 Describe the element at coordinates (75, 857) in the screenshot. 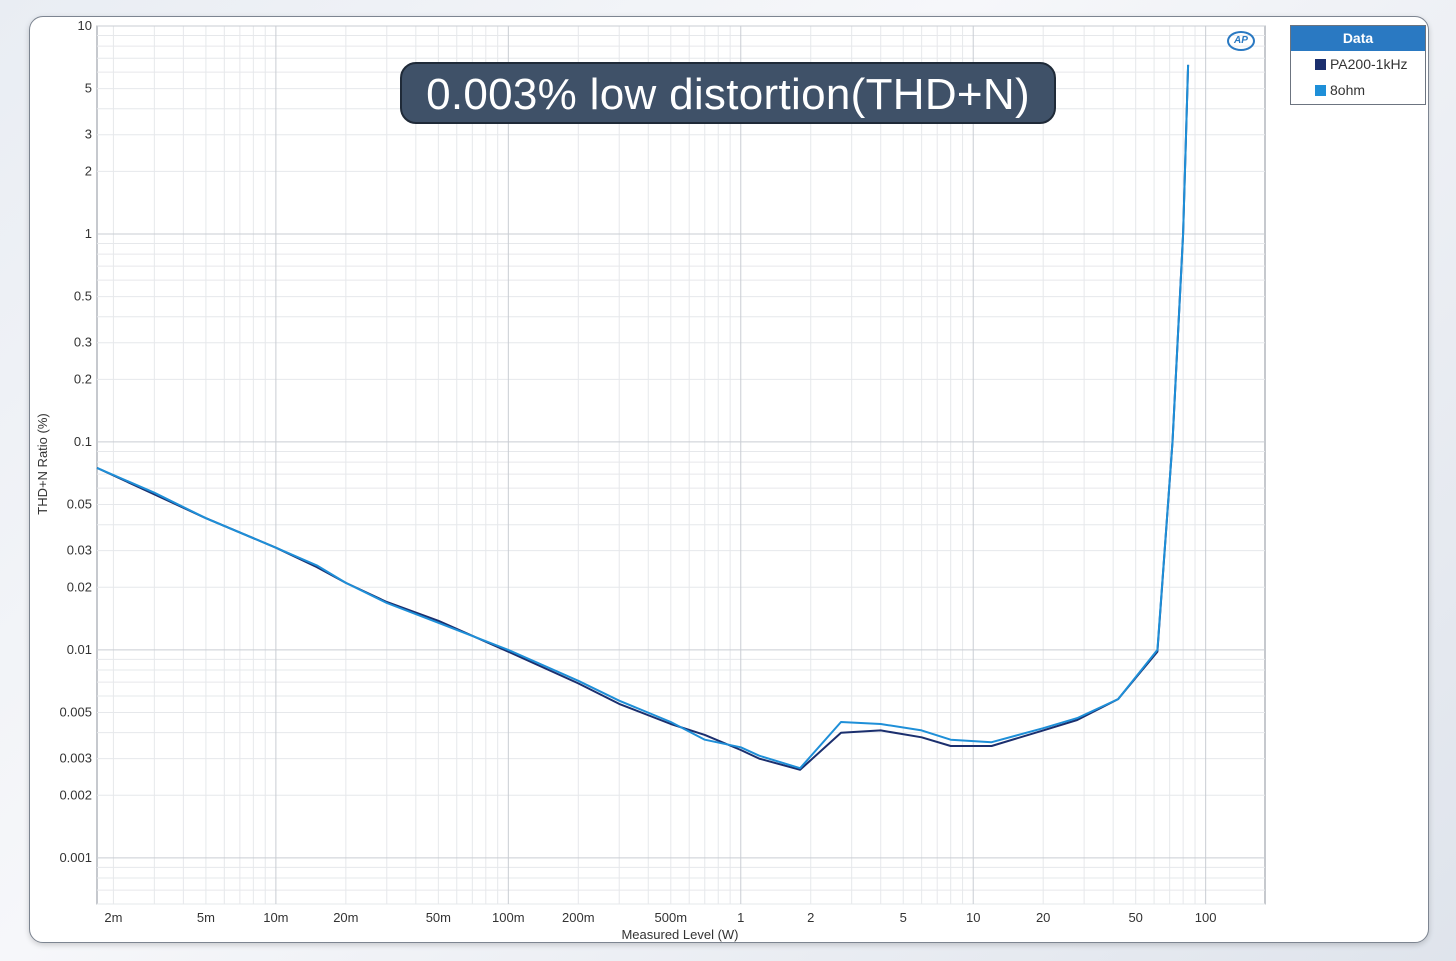

I see `y-tick-label: 0.001` at that location.